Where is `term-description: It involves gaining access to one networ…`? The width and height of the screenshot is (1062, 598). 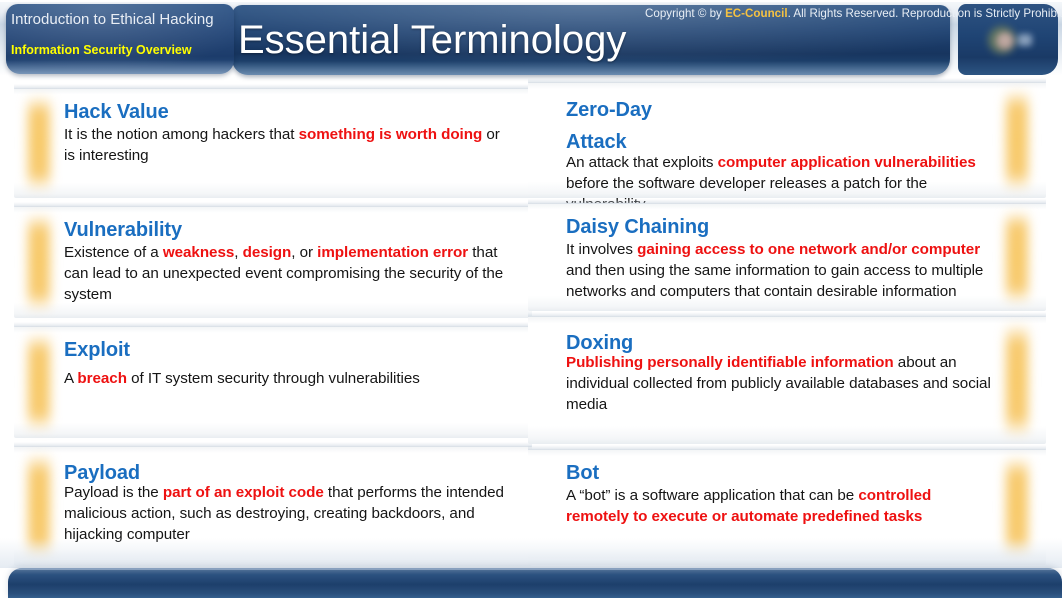 term-description: It involves gaining access to one networ… is located at coordinates (782, 270).